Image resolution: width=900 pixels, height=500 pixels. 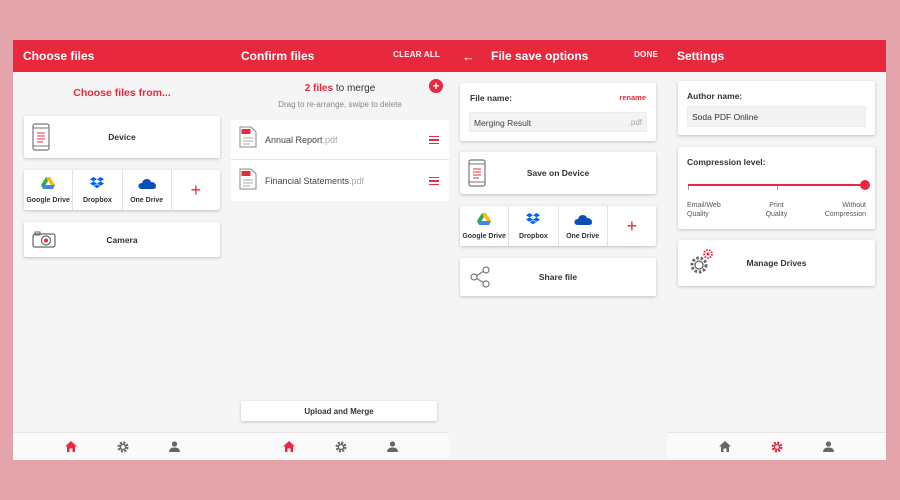 I want to click on done-button: DONE, so click(x=646, y=54).